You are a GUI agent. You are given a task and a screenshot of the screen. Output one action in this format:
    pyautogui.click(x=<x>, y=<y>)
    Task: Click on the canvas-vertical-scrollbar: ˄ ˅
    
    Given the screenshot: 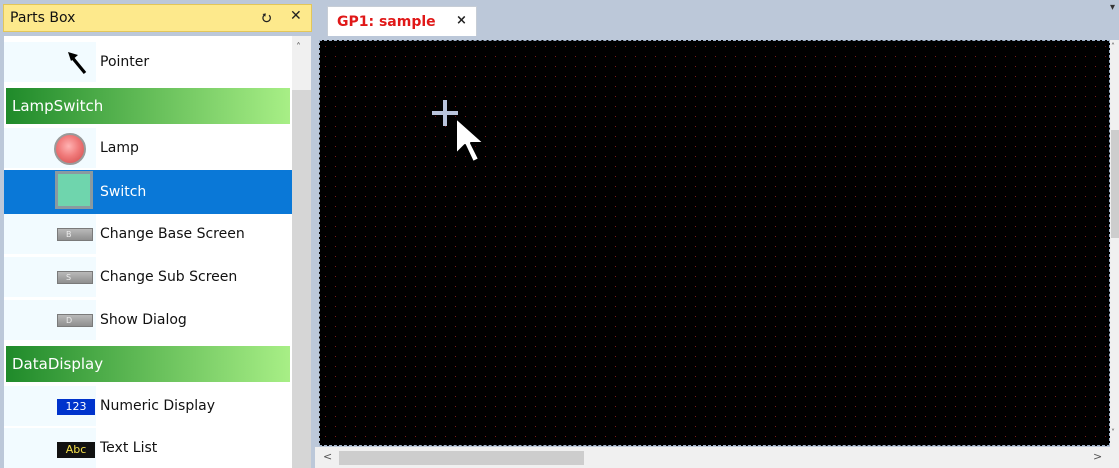 What is the action you would take?
    pyautogui.click(x=1114, y=244)
    